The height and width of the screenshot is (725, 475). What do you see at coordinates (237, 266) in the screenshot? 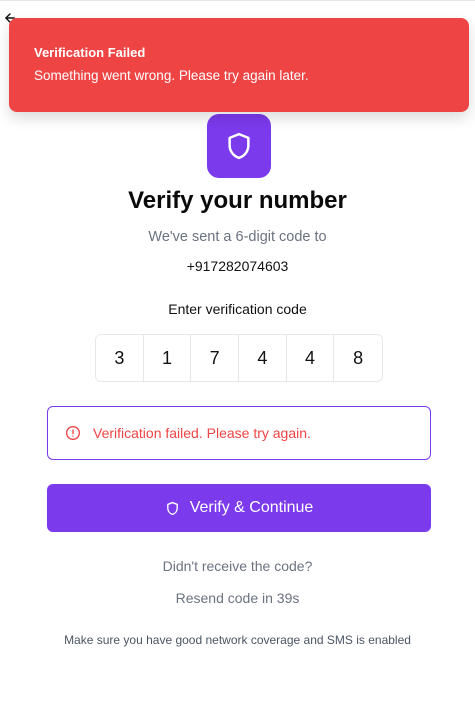
I see `phone-number: +917282074603` at bounding box center [237, 266].